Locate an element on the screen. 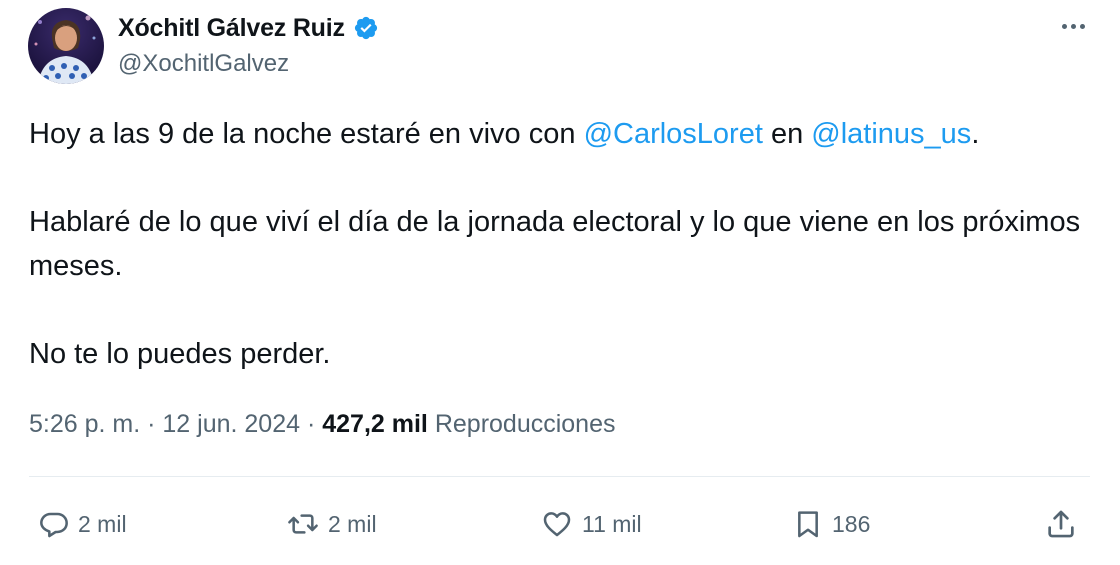 The height and width of the screenshot is (565, 1120). author-display-name: Xóchitl Gálvez Ruiz is located at coordinates (231, 28).